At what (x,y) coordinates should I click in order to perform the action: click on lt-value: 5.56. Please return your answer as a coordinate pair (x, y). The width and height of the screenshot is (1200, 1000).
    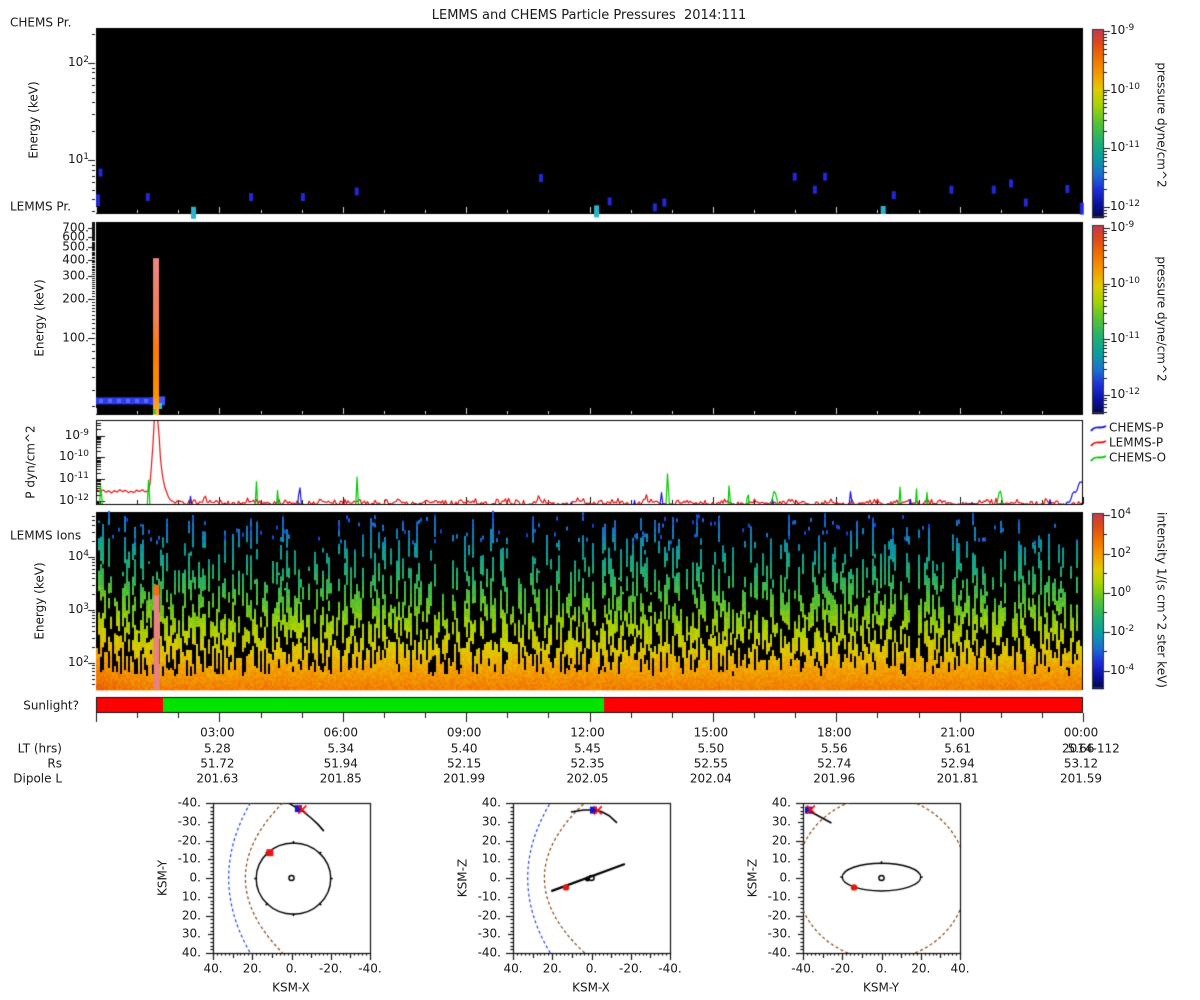
    Looking at the image, I should click on (834, 748).